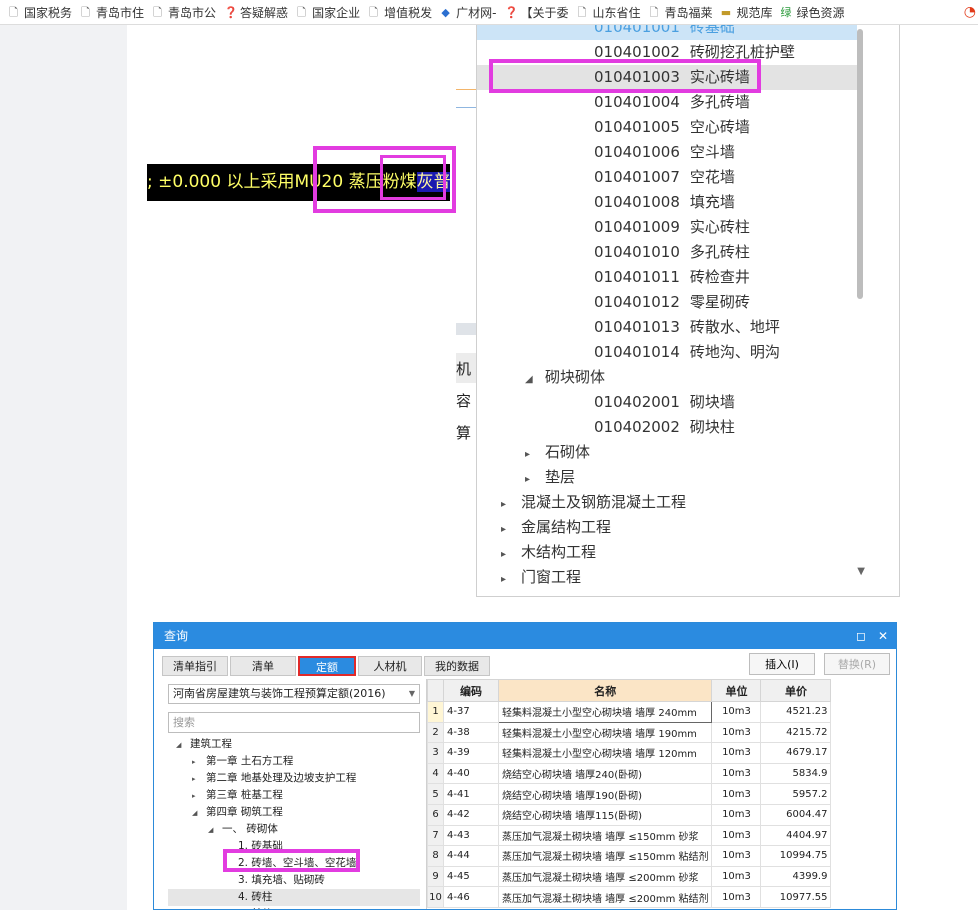 The width and height of the screenshot is (978, 910). What do you see at coordinates (796, 794) in the screenshot?
I see `cell-price: 5957.2` at bounding box center [796, 794].